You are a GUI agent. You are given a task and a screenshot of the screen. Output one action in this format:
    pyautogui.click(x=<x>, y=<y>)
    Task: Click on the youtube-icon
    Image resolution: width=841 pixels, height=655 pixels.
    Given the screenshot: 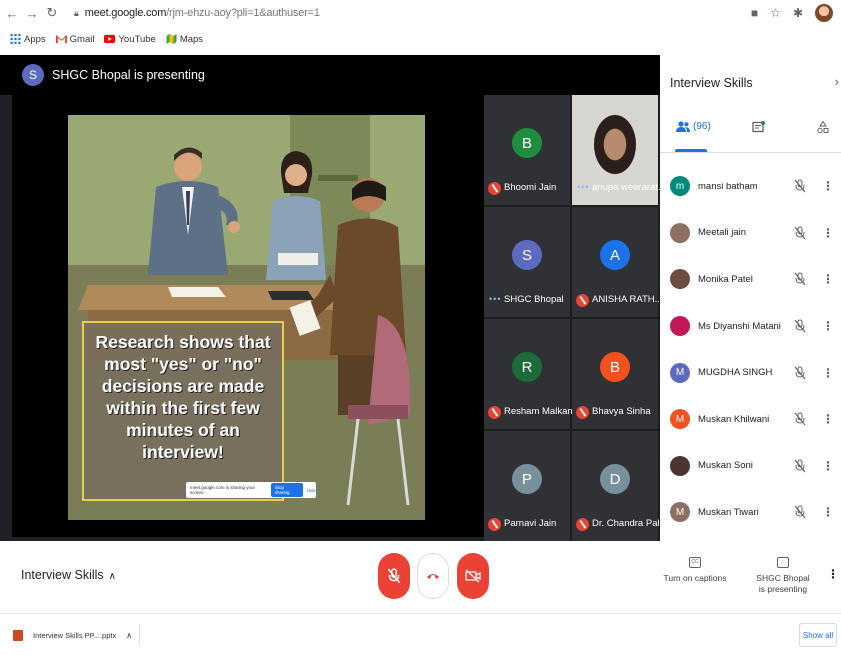 What is the action you would take?
    pyautogui.click(x=110, y=39)
    